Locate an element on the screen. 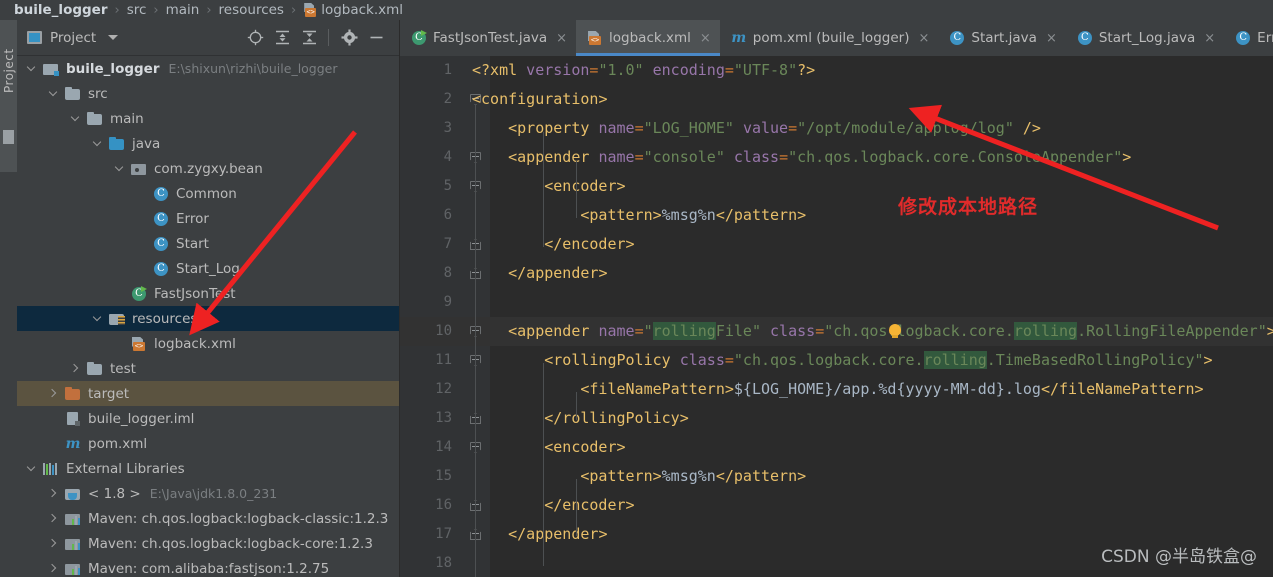  code-line: 9 is located at coordinates (836, 302).